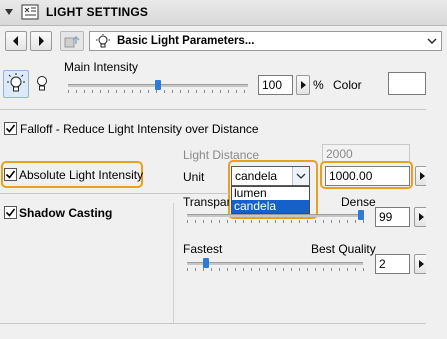  Describe the element at coordinates (275, 85) in the screenshot. I see `intensity-value-field: 100` at that location.